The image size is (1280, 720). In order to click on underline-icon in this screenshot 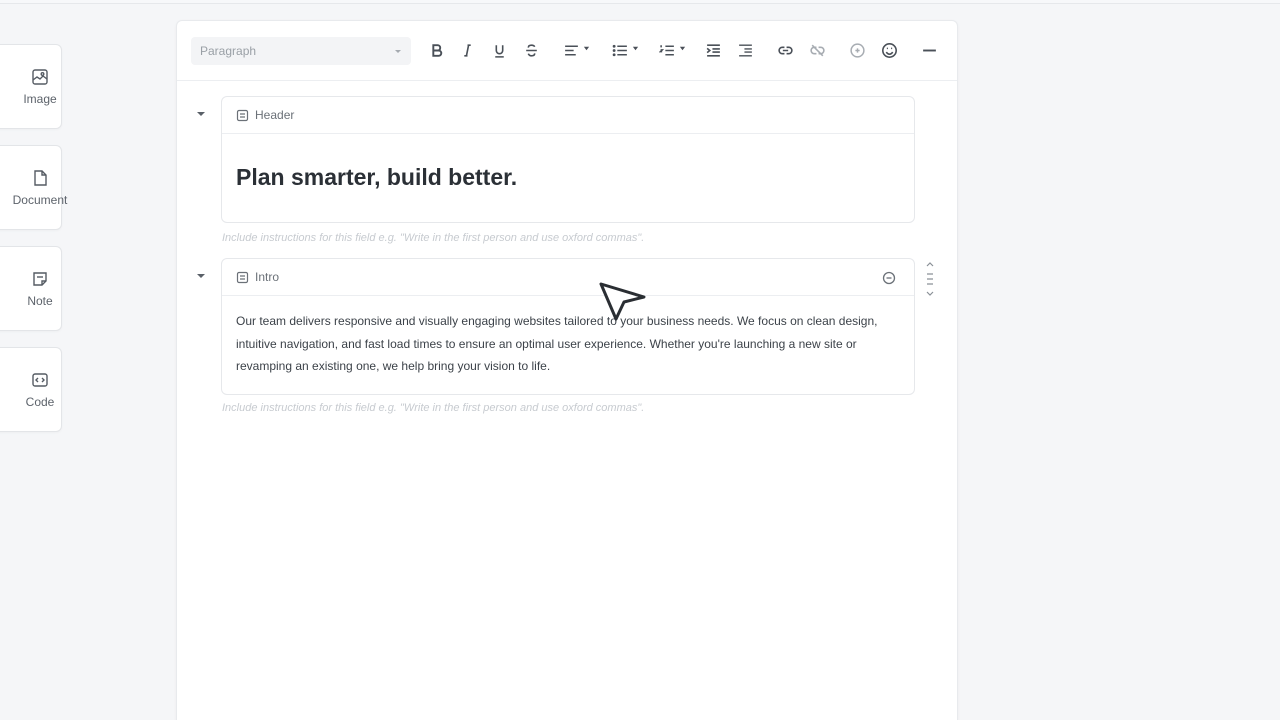, I will do `click(499, 51)`.